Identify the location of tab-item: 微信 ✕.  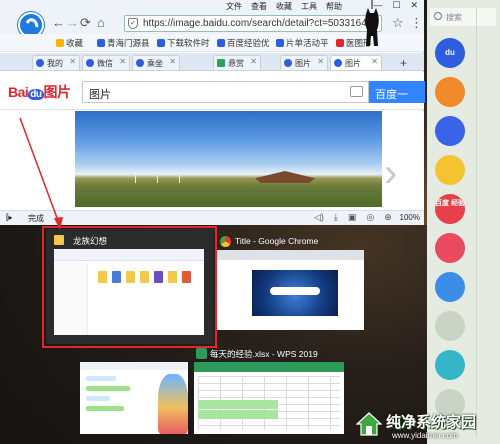
(106, 62).